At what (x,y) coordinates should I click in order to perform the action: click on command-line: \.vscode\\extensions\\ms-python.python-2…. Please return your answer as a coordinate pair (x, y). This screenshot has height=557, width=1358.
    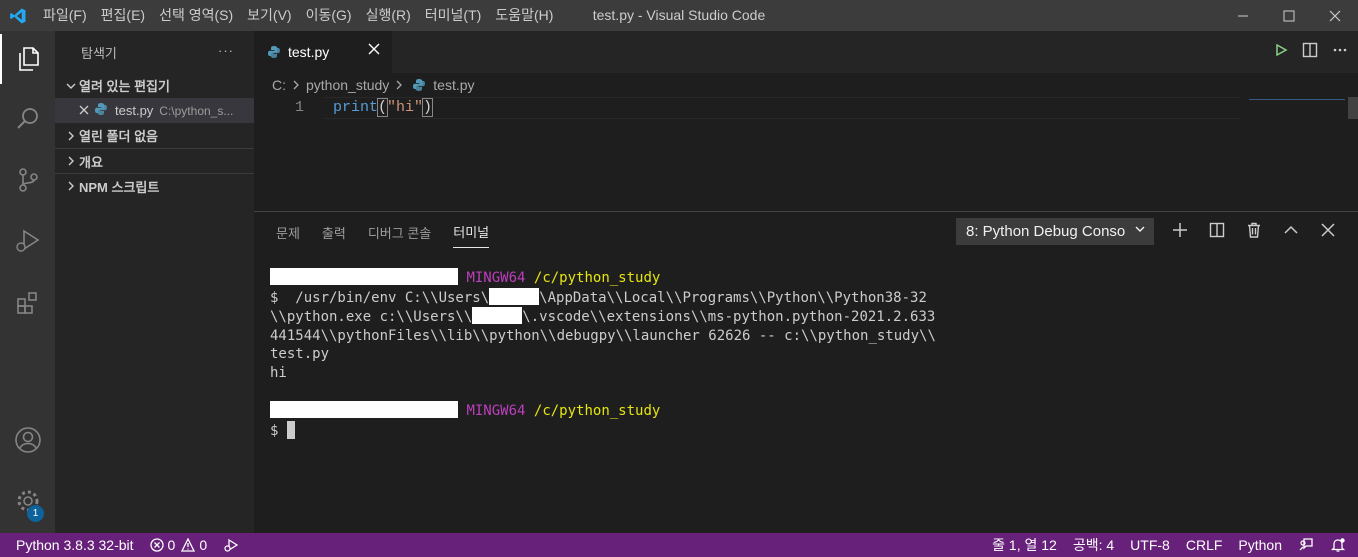
    Looking at the image, I should click on (729, 317).